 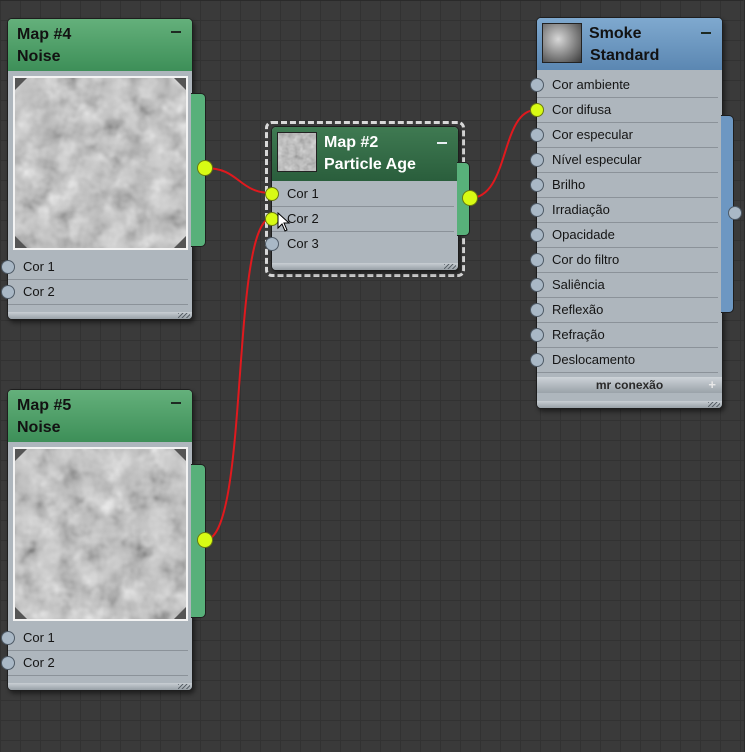 I want to click on wire-map5-to-map2-cor2, so click(x=238, y=379).